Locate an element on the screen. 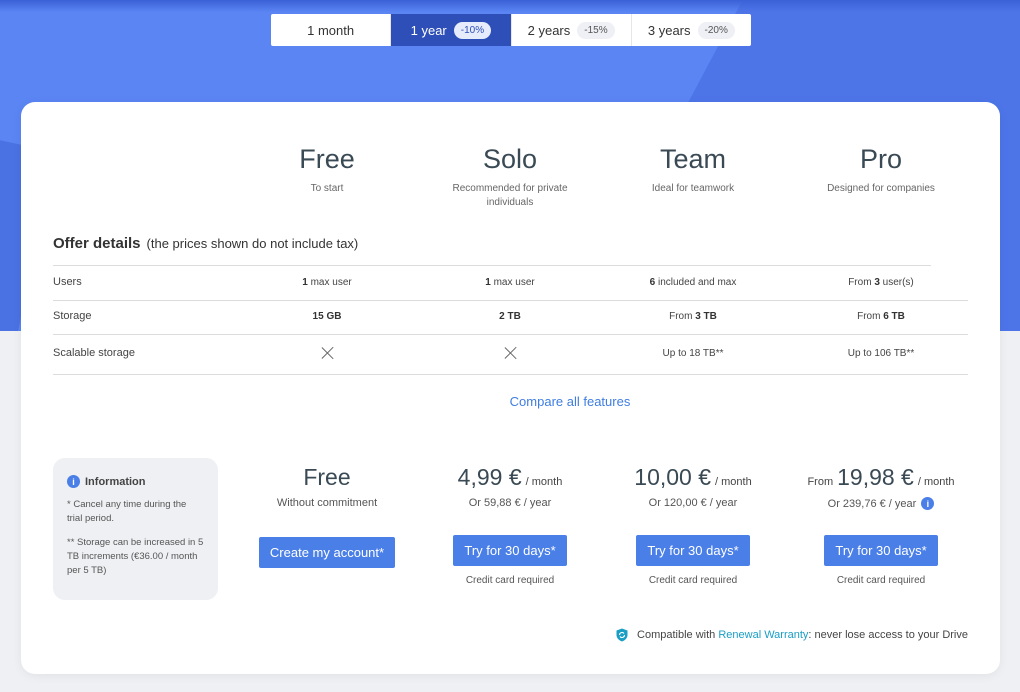 The image size is (1020, 692). price-team: 10,00 € / month Or 120,00 € / year is located at coordinates (693, 486).